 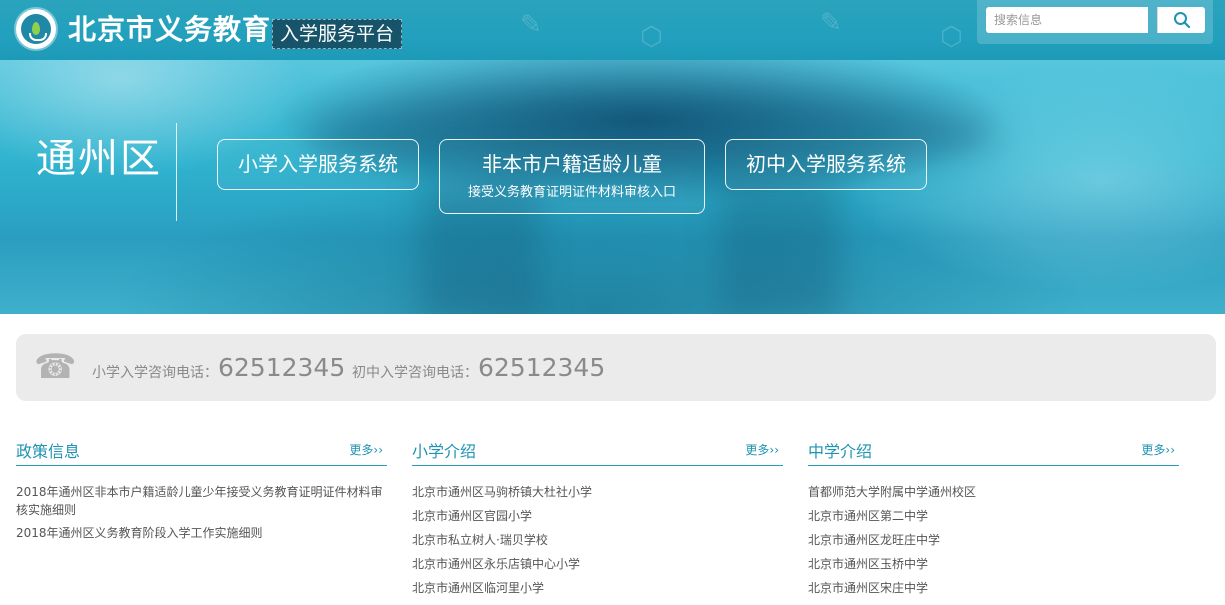 What do you see at coordinates (337, 34) in the screenshot?
I see `platform-badge: 入学服务平台` at bounding box center [337, 34].